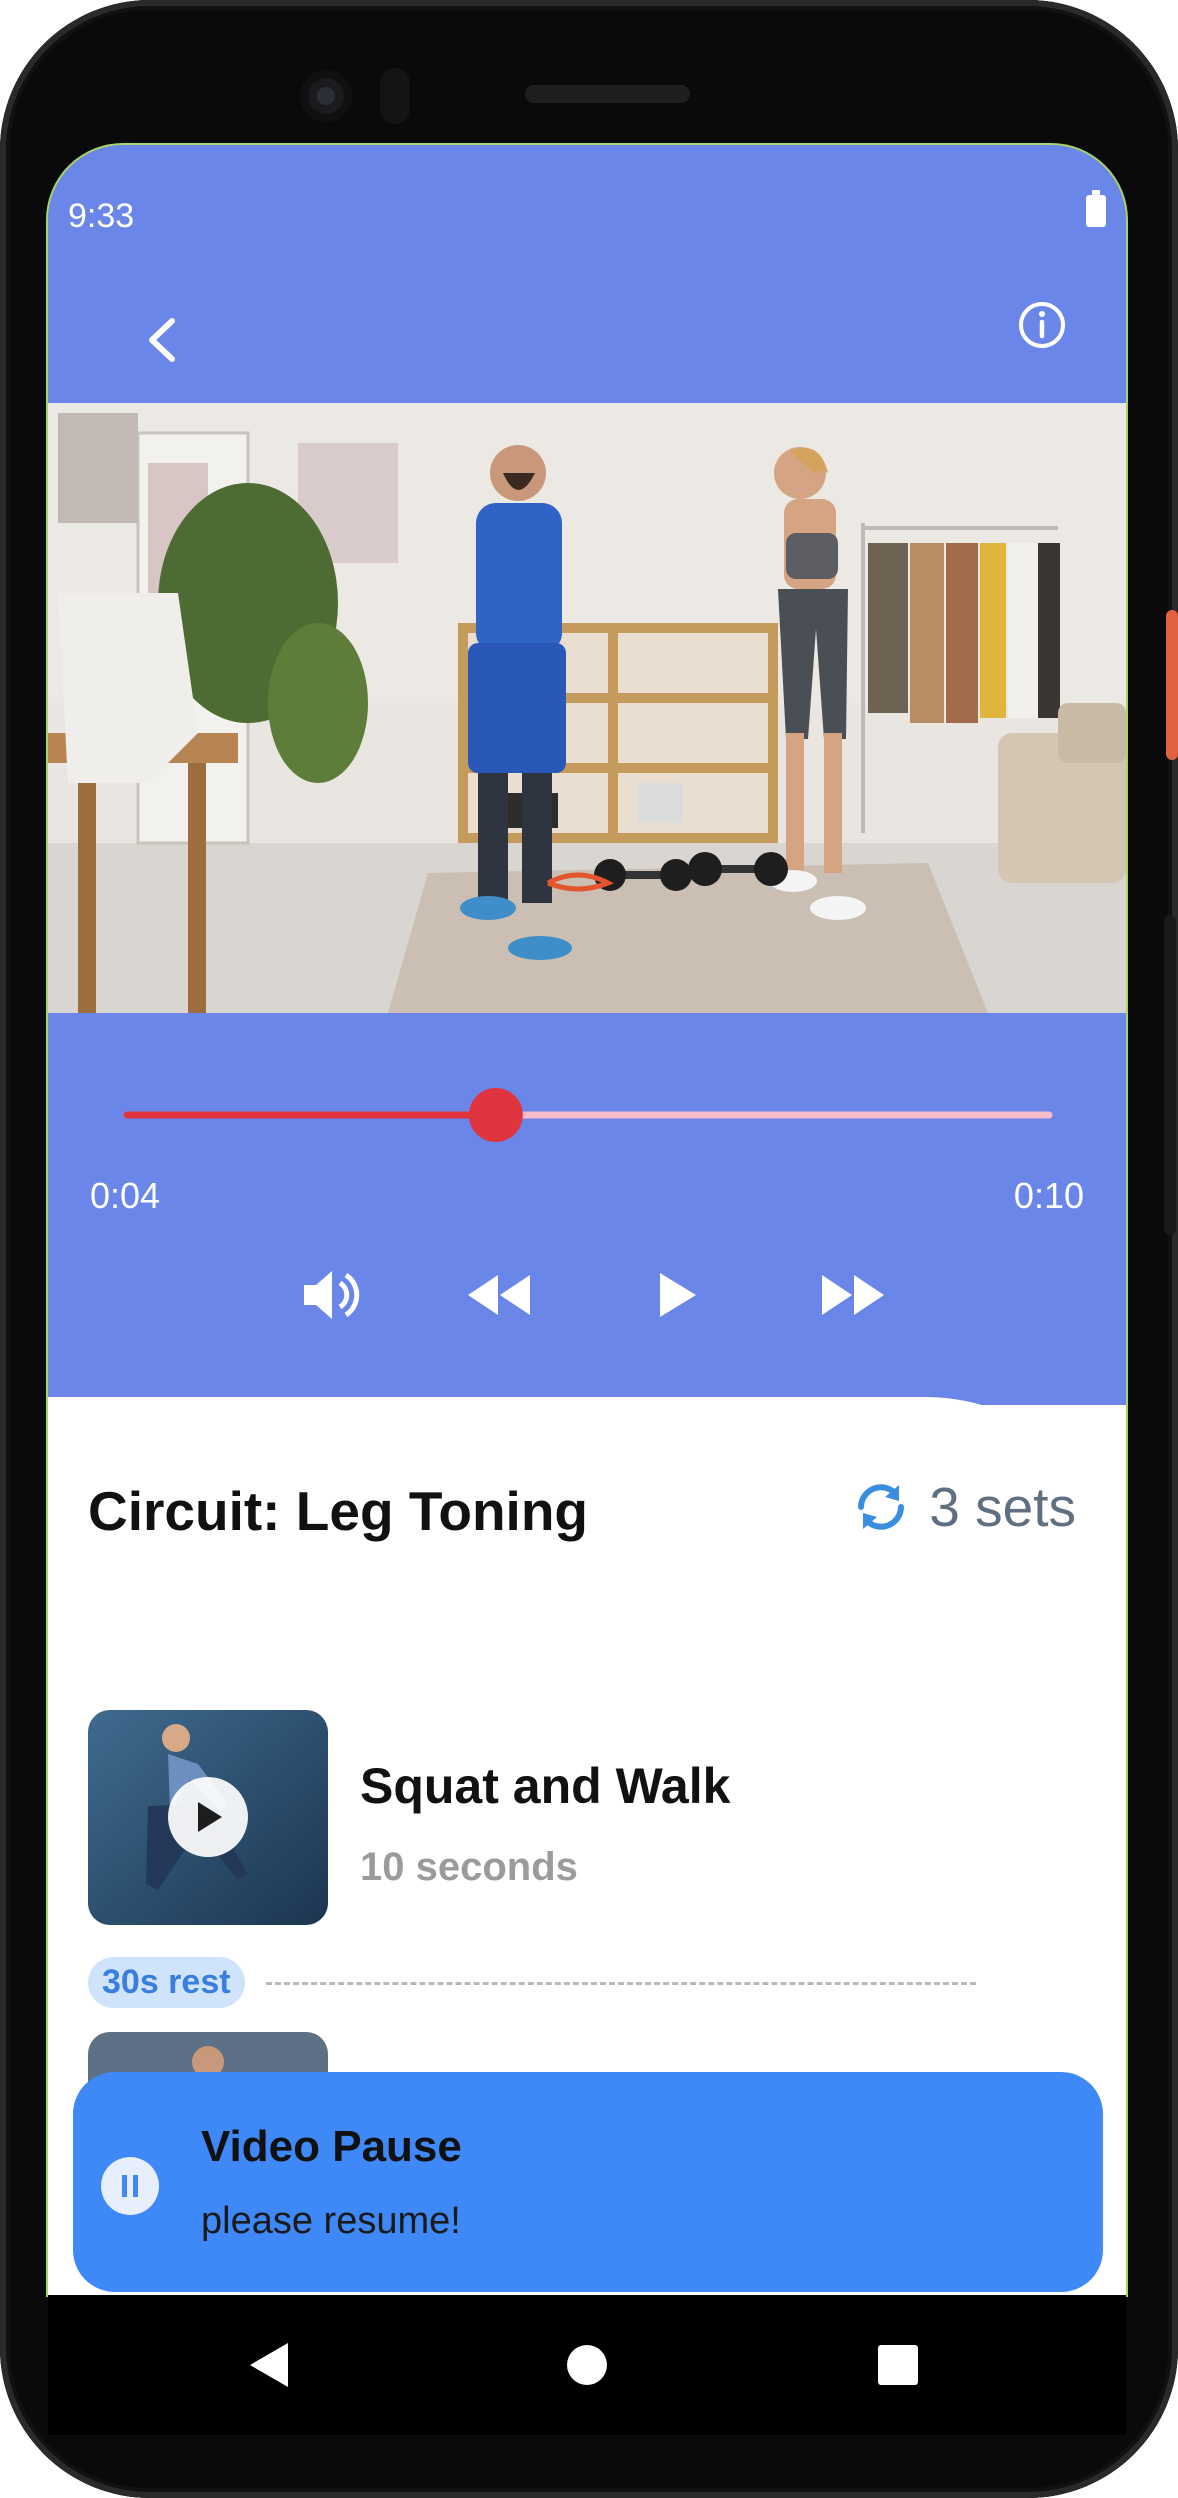 The image size is (1178, 2498). Describe the element at coordinates (338, 1511) in the screenshot. I see `circuit-title: Circuit: Leg Toning` at that location.